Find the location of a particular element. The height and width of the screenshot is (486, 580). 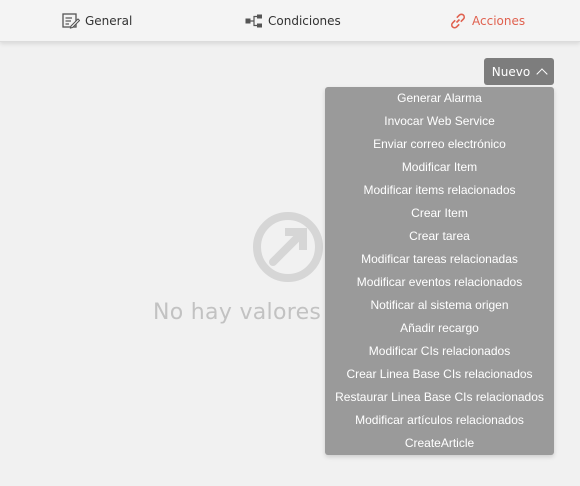

menu-item: Generar Alarma is located at coordinates (439, 98).